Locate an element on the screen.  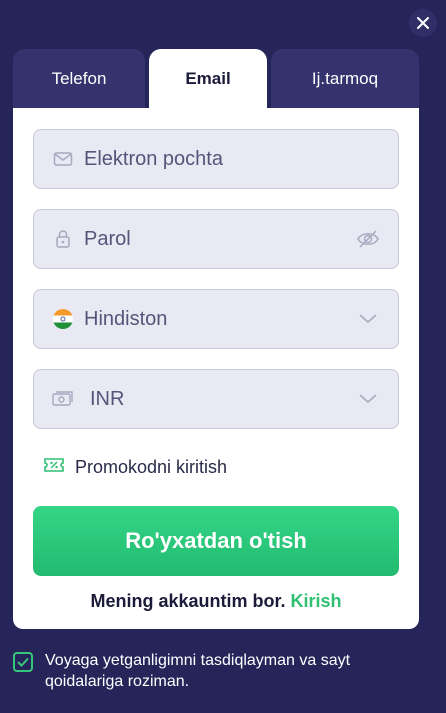
promo-code-toggle: Promokodni kiritish is located at coordinates (135, 467).